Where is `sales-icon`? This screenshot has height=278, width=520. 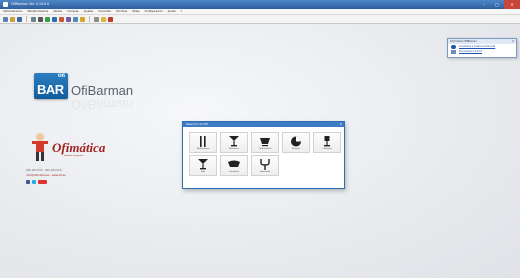 sales-icon is located at coordinates (54, 19).